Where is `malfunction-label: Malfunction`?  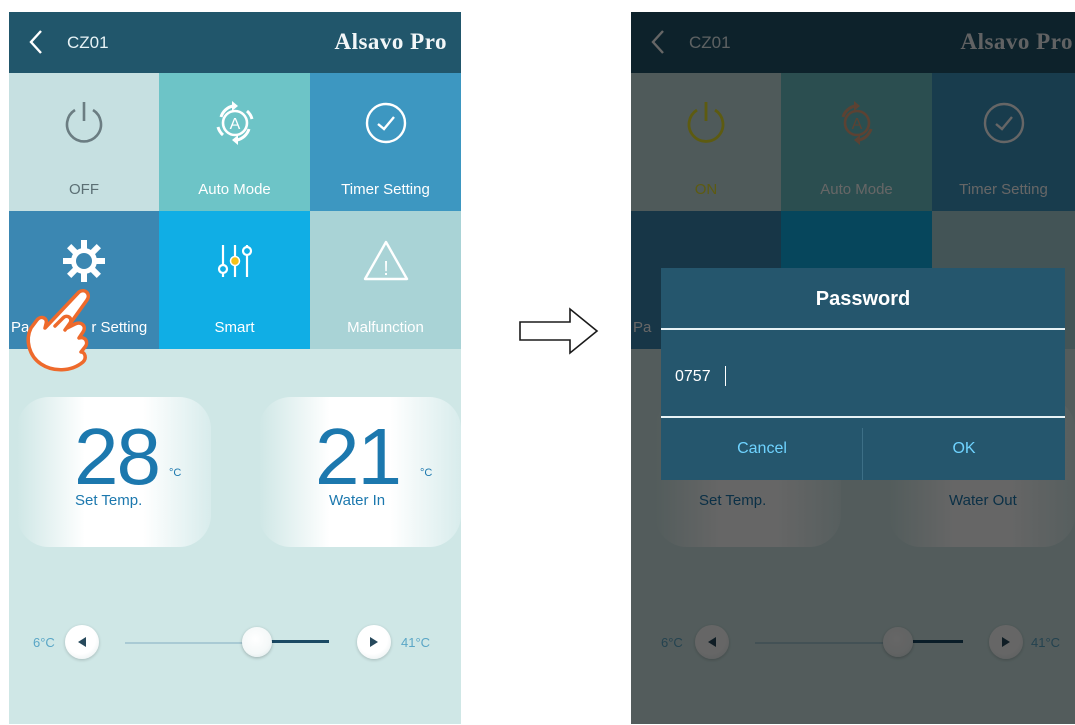 malfunction-label: Malfunction is located at coordinates (385, 327).